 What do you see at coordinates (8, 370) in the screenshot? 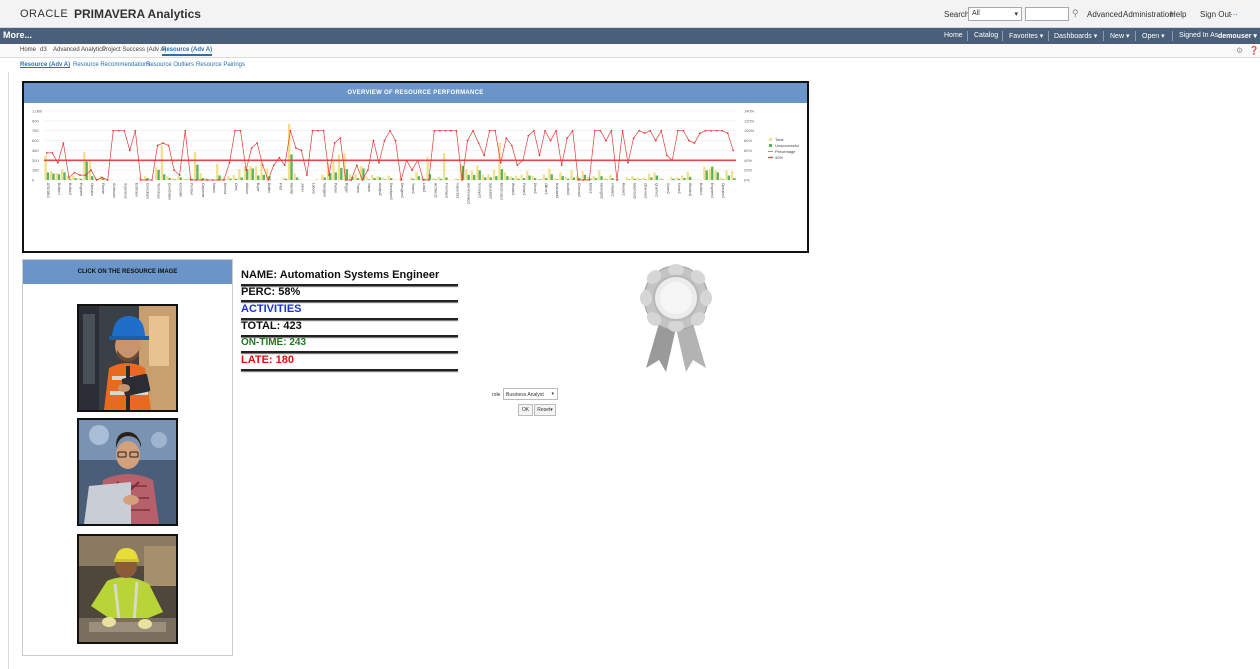
I see `page-divider` at bounding box center [8, 370].